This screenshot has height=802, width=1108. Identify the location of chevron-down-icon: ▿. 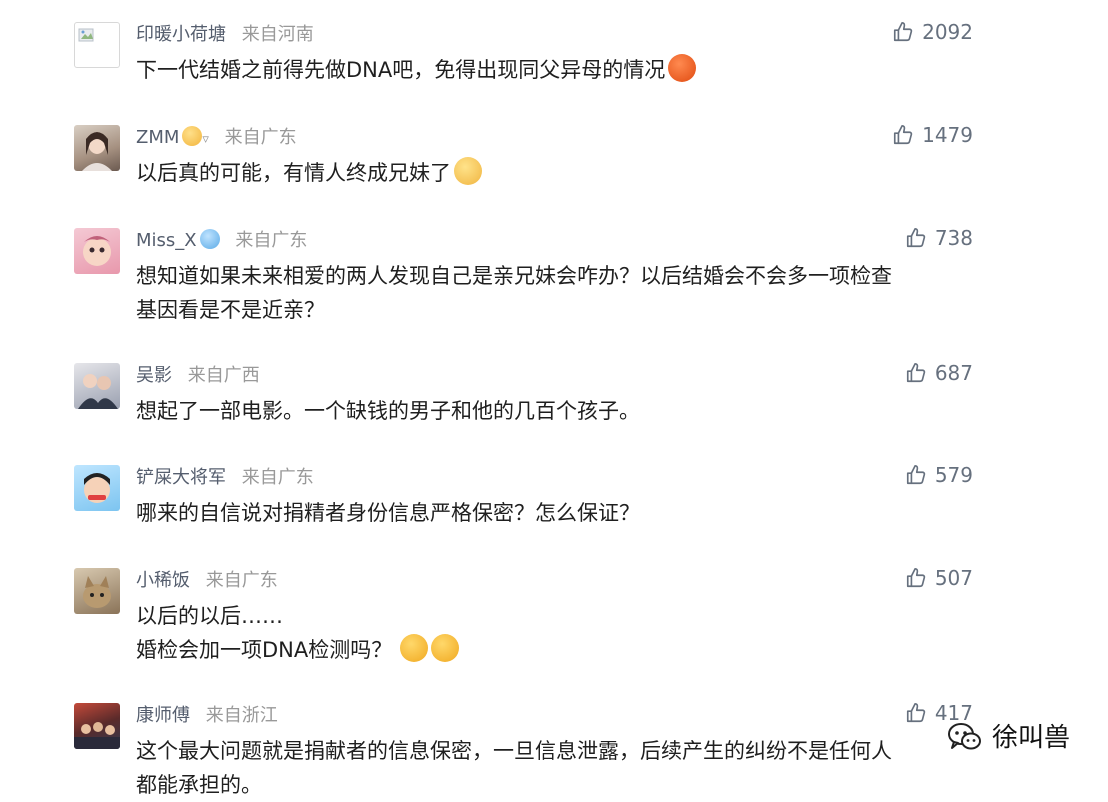
(205, 139).